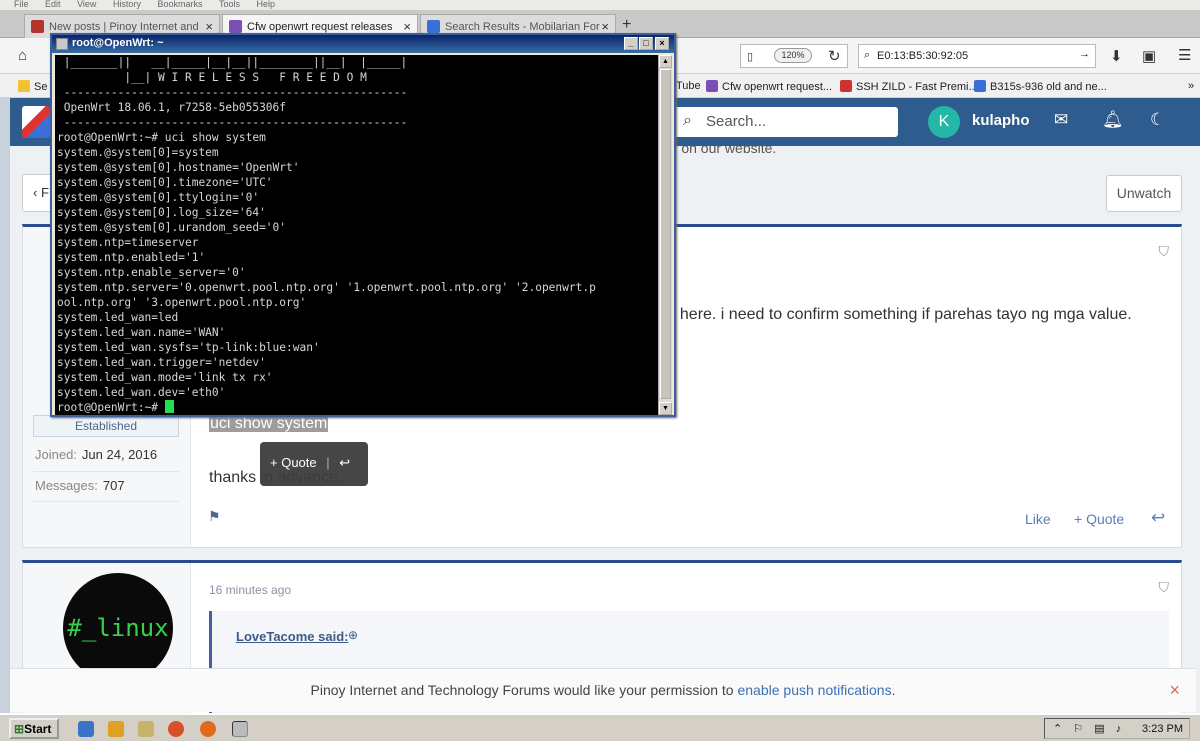 Image resolution: width=1200 pixels, height=750 pixels. I want to click on divider, so click(106, 501).